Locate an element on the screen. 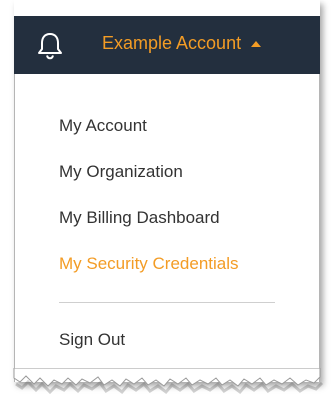  menu-item-sign-out: Sign Out is located at coordinates (92, 340).